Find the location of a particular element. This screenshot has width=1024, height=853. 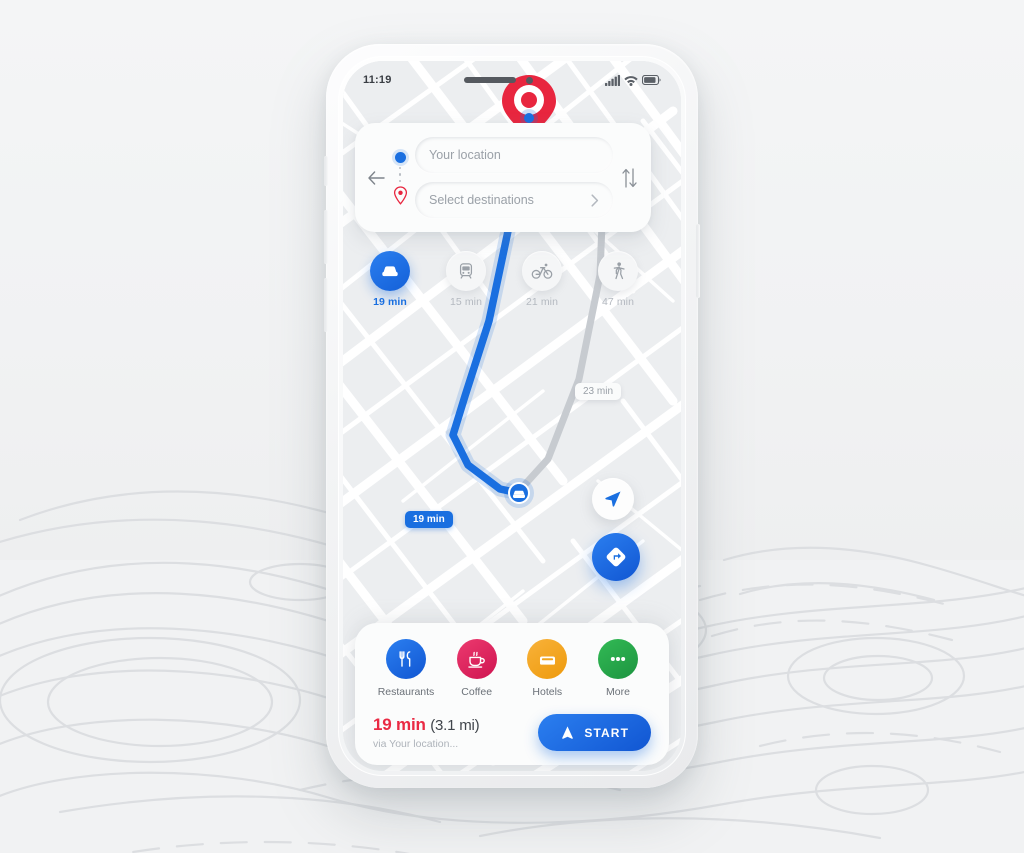

transport-mode-selector: 19 min 15 min 21 min 47 min is located at coordinates (504, 279).